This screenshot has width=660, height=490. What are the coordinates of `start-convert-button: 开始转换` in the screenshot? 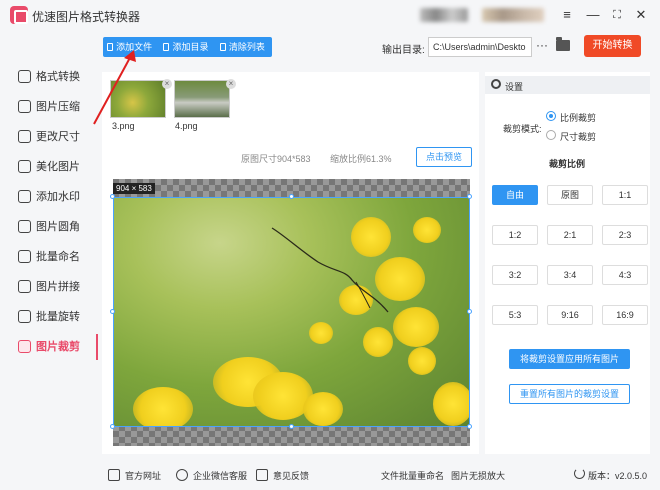 It's located at (612, 46).